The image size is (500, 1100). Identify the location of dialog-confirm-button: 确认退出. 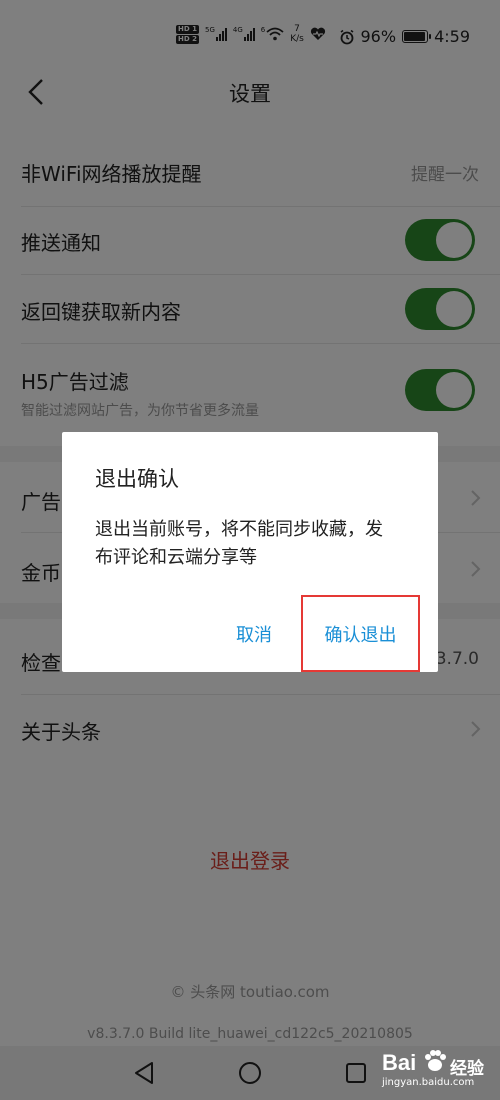
(360, 633).